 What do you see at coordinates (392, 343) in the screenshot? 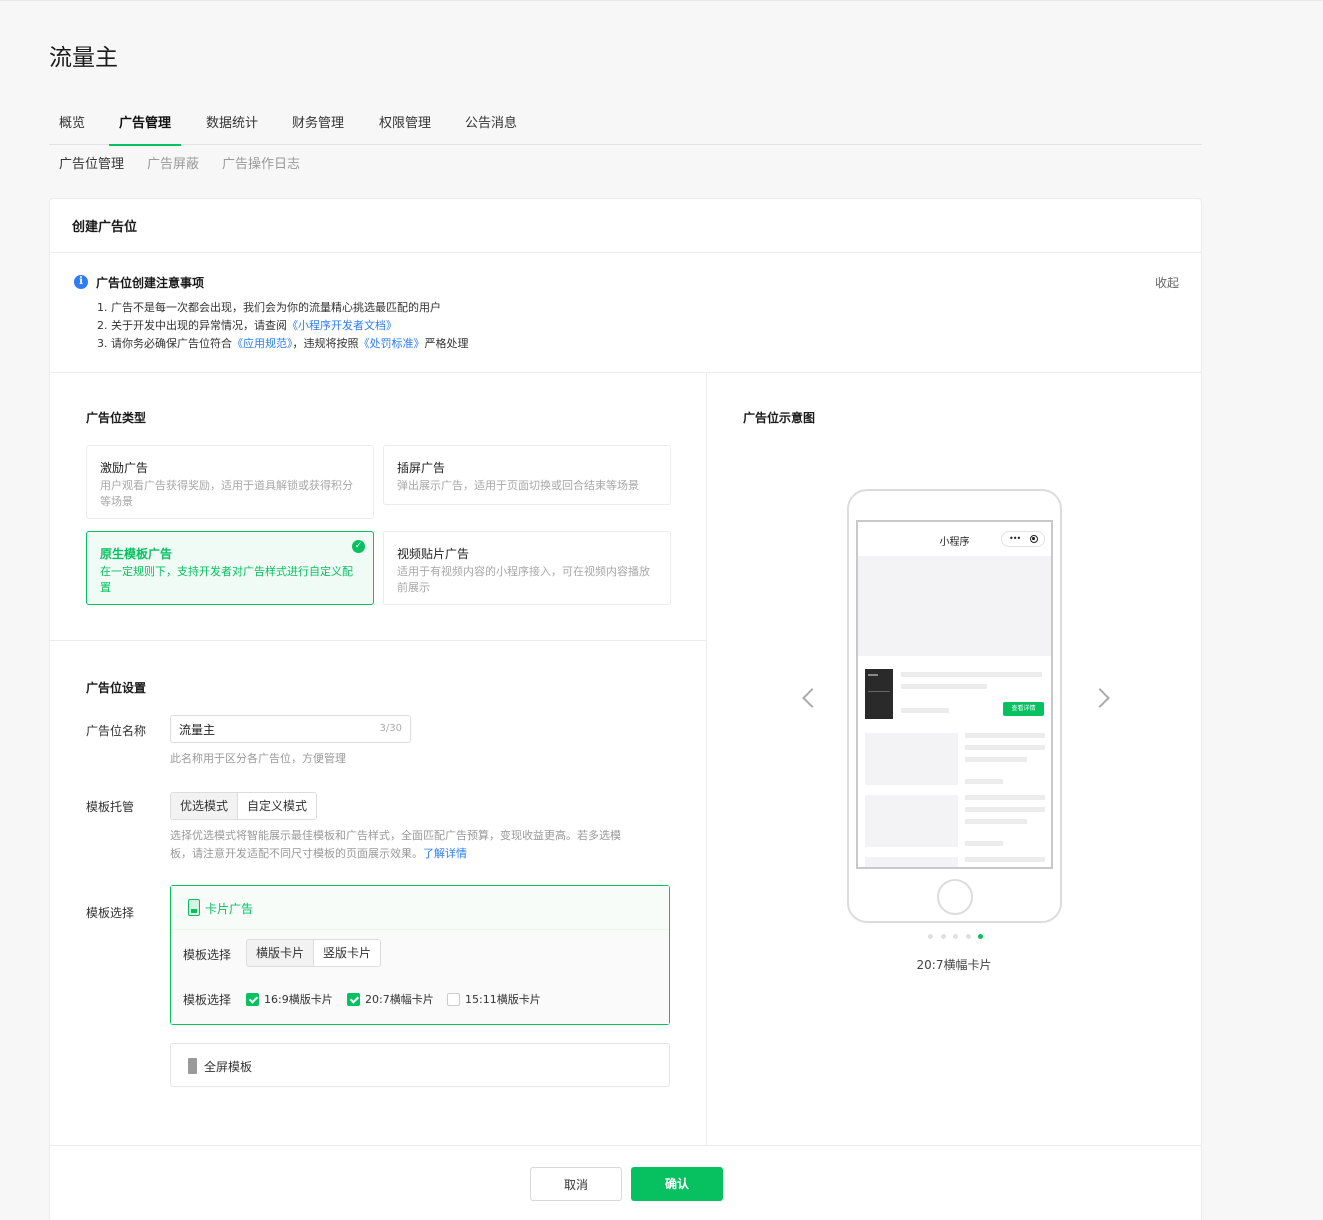
I see `penalty-standard-link: 《处罚标准》` at bounding box center [392, 343].